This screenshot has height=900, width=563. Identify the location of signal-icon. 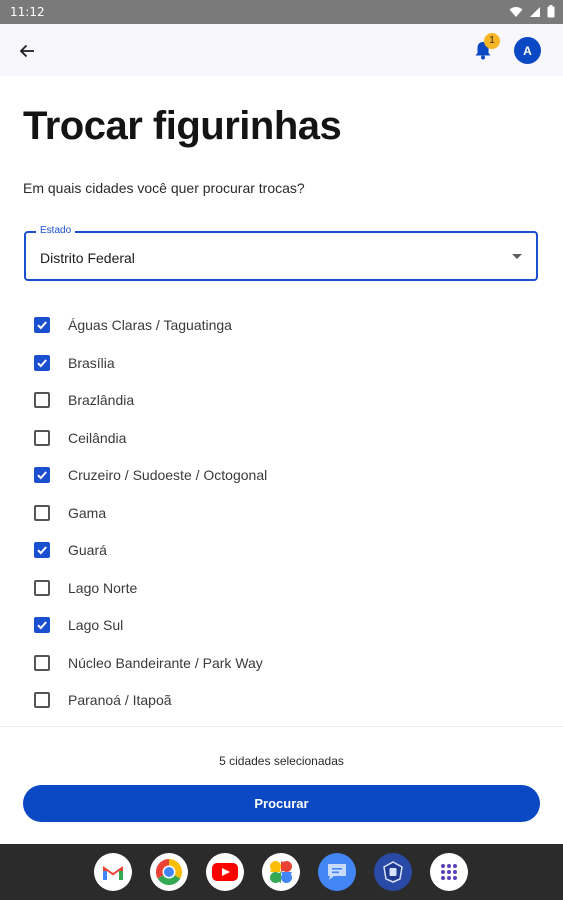
(535, 11).